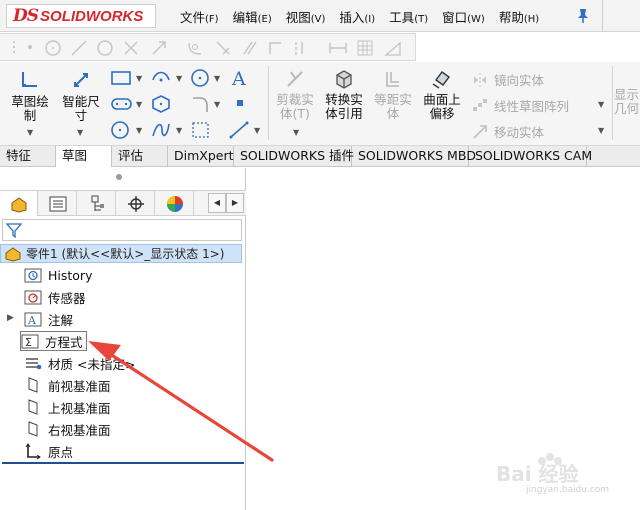 The width and height of the screenshot is (640, 510). I want to click on tree-item-material: 材质 <未指定>, so click(79, 363).